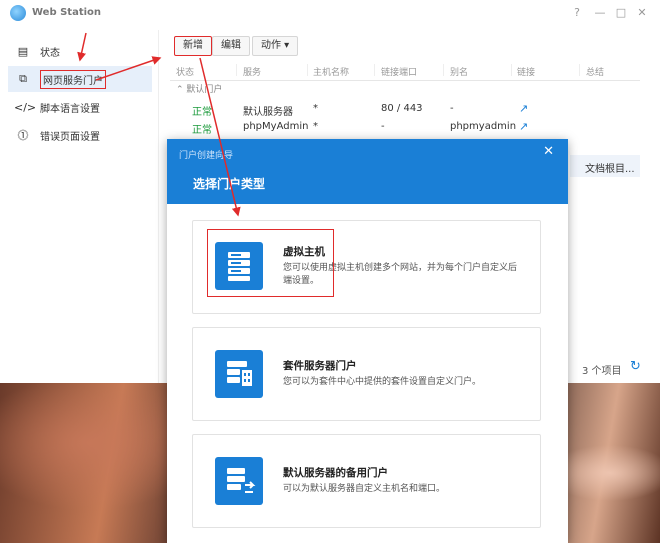  I want to click on sidebar-item-web-portal: ⧉ 网页服务门户, so click(80, 79).